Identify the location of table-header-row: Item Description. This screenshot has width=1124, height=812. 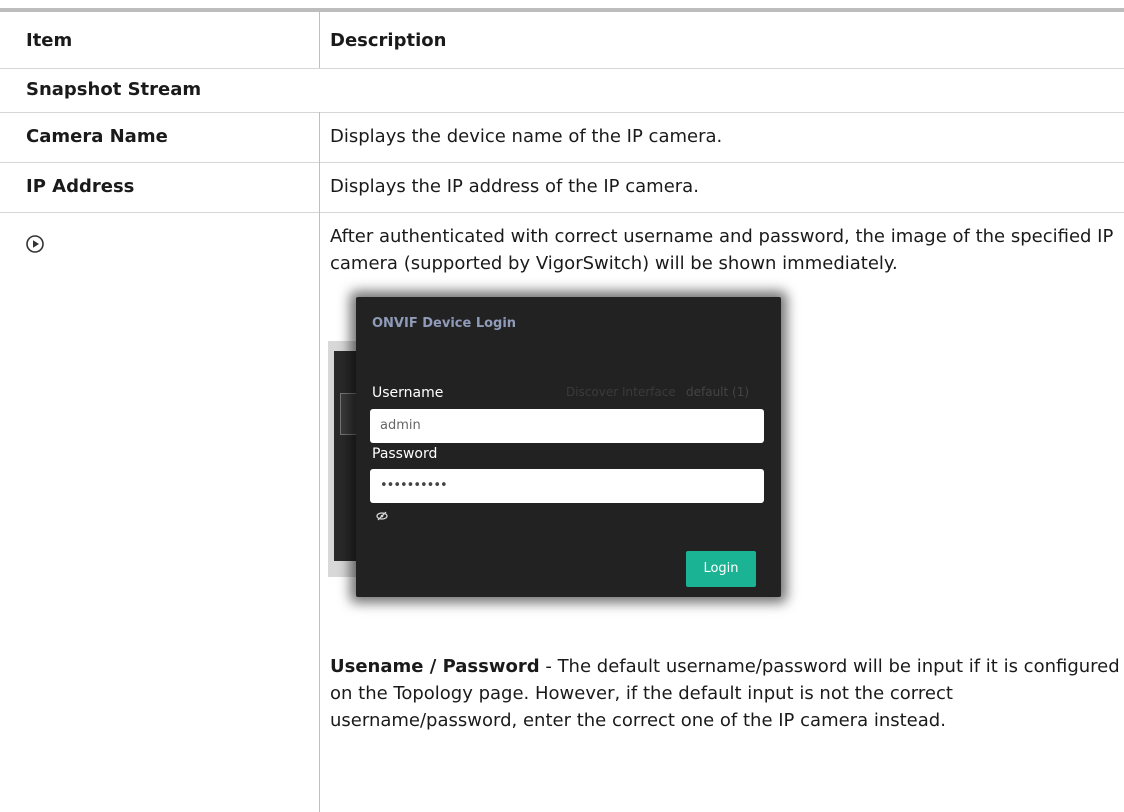
(562, 40).